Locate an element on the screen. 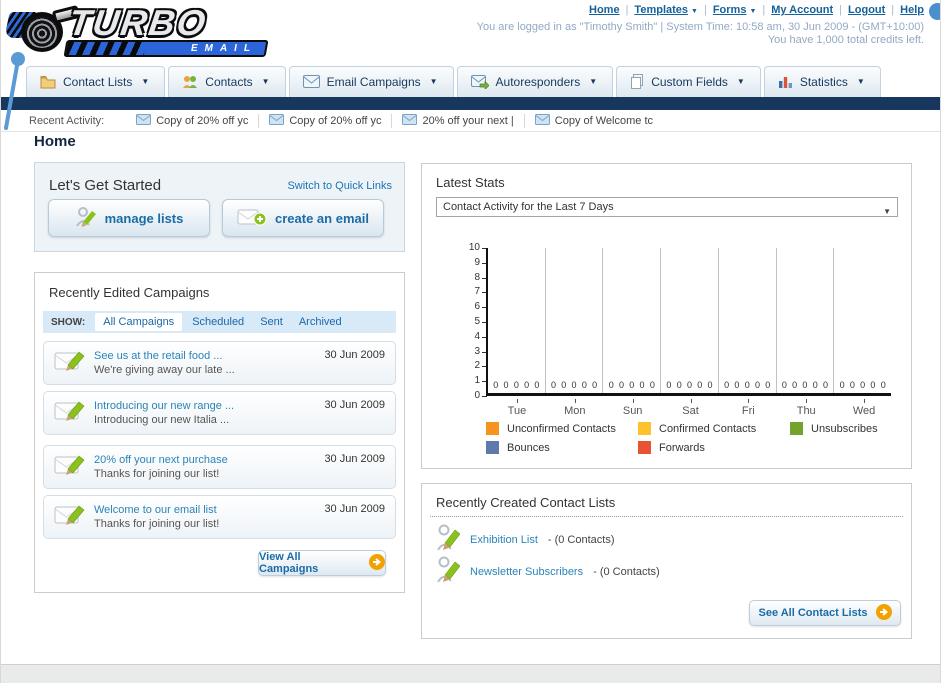 The width and height of the screenshot is (941, 683). legend-item-unsubscribes: Unsubscribes is located at coordinates (865, 428).